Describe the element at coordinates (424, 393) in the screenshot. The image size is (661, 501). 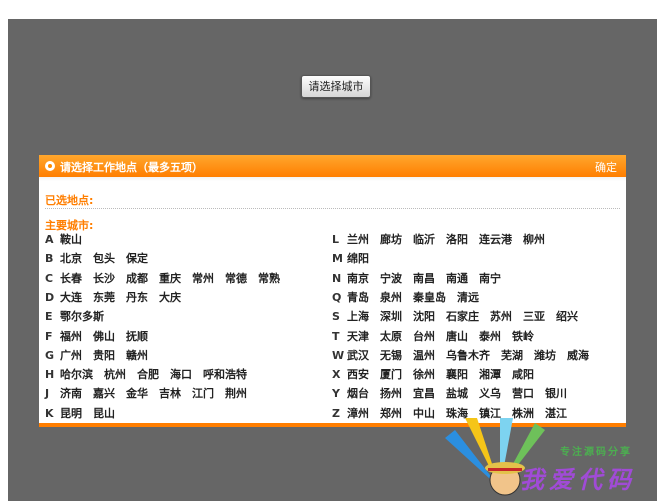
I see `city-option: 宜昌` at that location.